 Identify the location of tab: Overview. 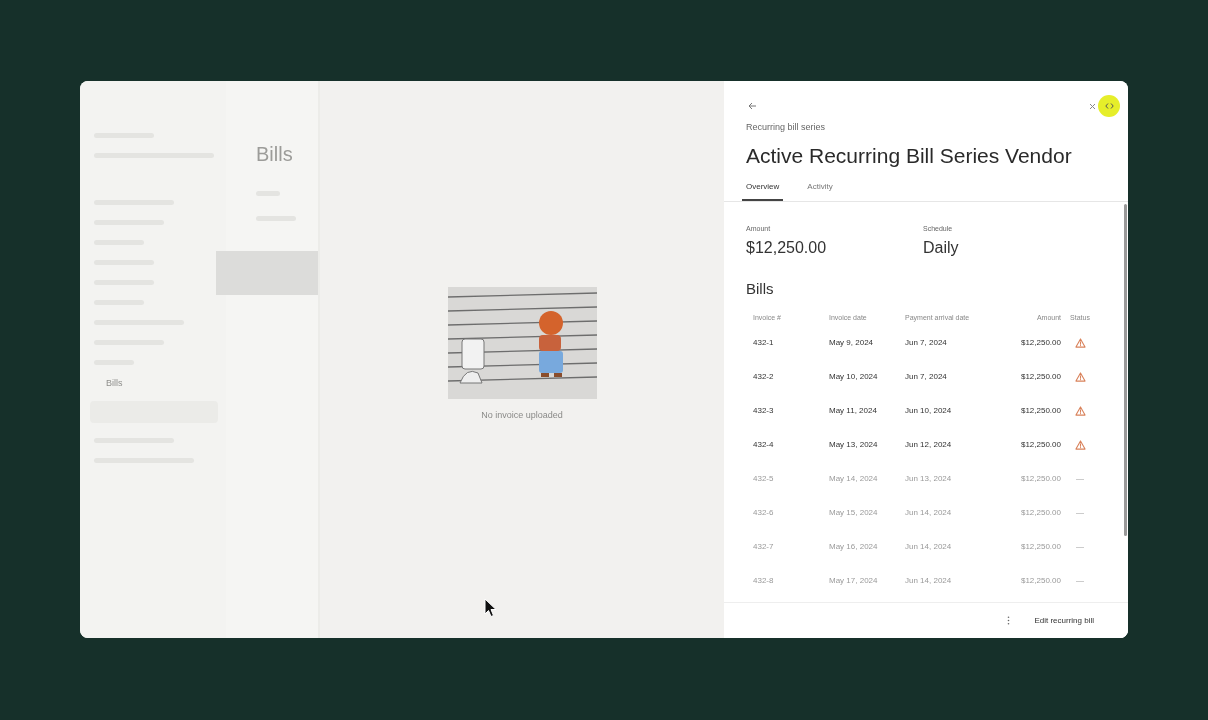
(763, 191).